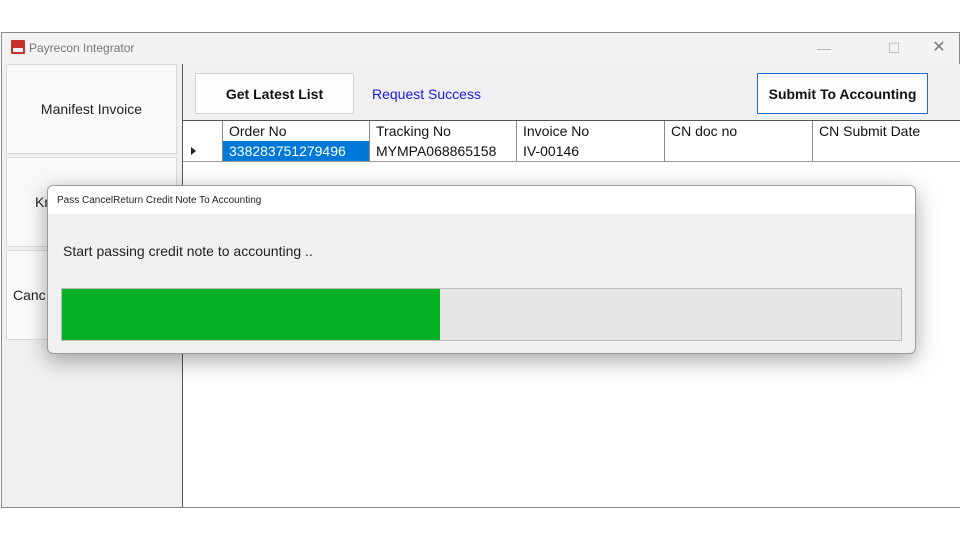 This screenshot has height=540, width=960. I want to click on cell-tracking-no: MYMPA068865158, so click(443, 151).